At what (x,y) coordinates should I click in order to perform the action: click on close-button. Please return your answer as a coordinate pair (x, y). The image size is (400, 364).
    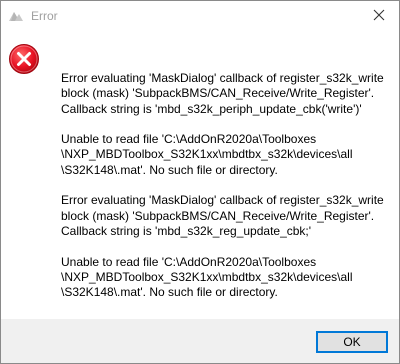
    Looking at the image, I should click on (379, 16).